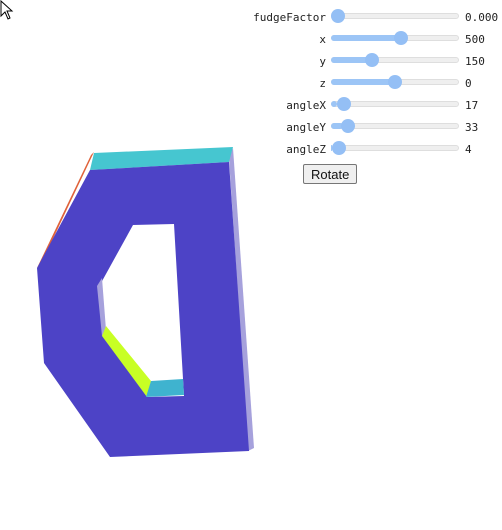 The image size is (502, 530). Describe the element at coordinates (306, 149) in the screenshot. I see `slider-label-angleZ: angleZ` at that location.